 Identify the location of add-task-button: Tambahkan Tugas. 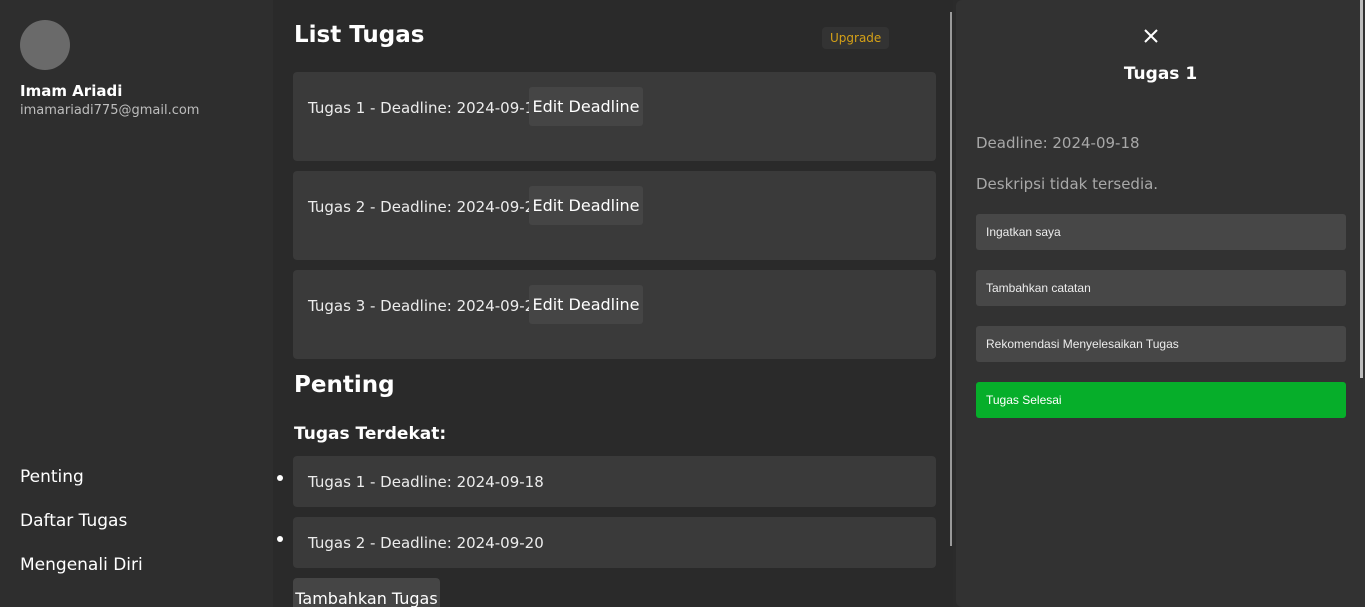
(366, 592).